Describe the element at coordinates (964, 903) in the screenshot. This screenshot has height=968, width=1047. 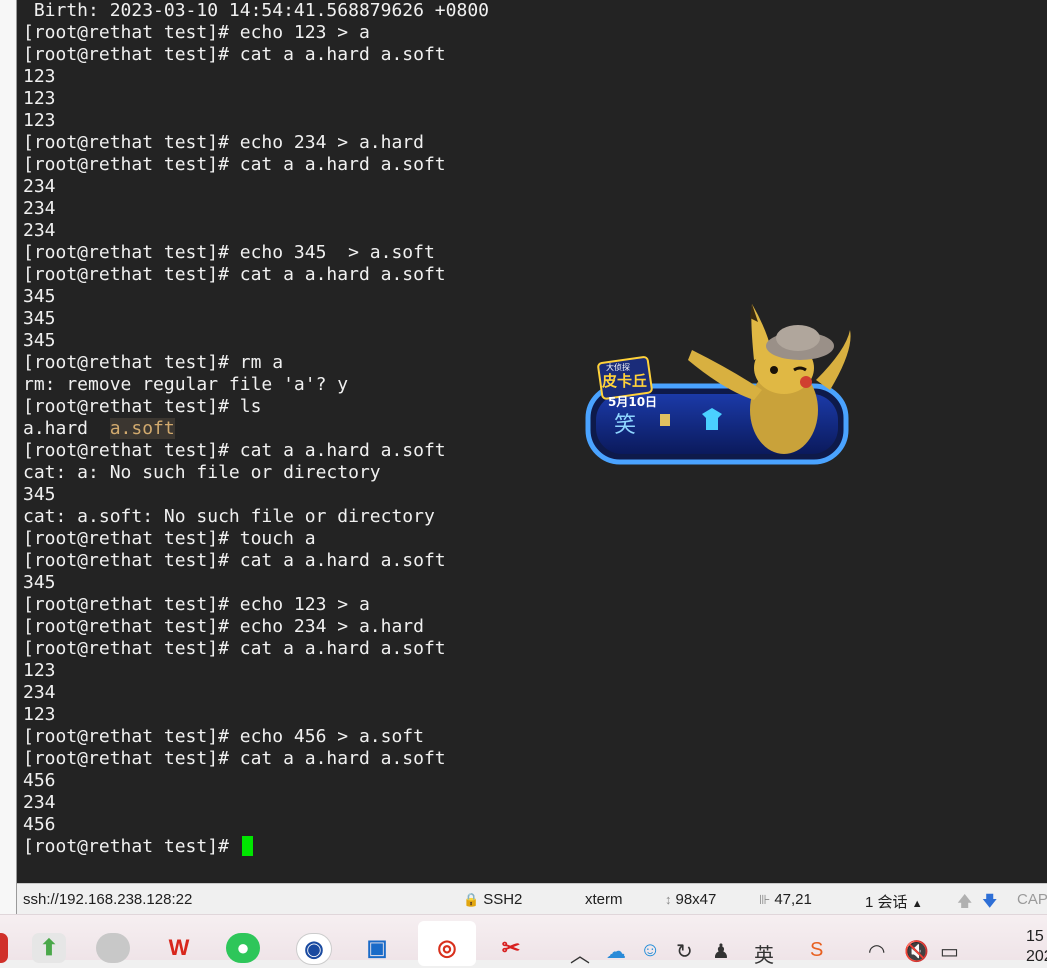
I see `scroll-up-icon: 🡅` at that location.